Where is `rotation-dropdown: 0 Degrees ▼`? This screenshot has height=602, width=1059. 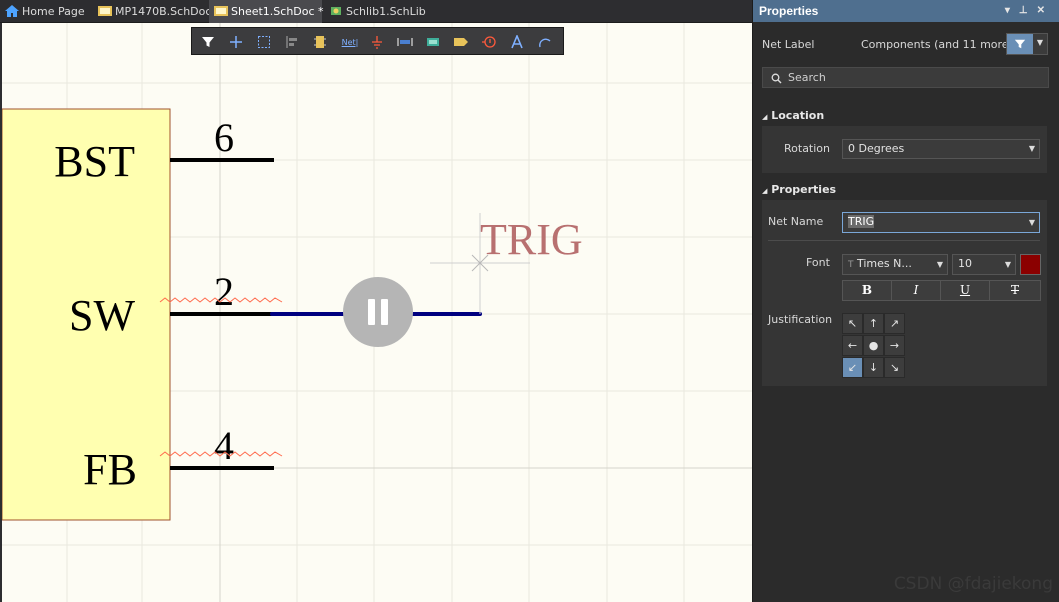 rotation-dropdown: 0 Degrees ▼ is located at coordinates (941, 149).